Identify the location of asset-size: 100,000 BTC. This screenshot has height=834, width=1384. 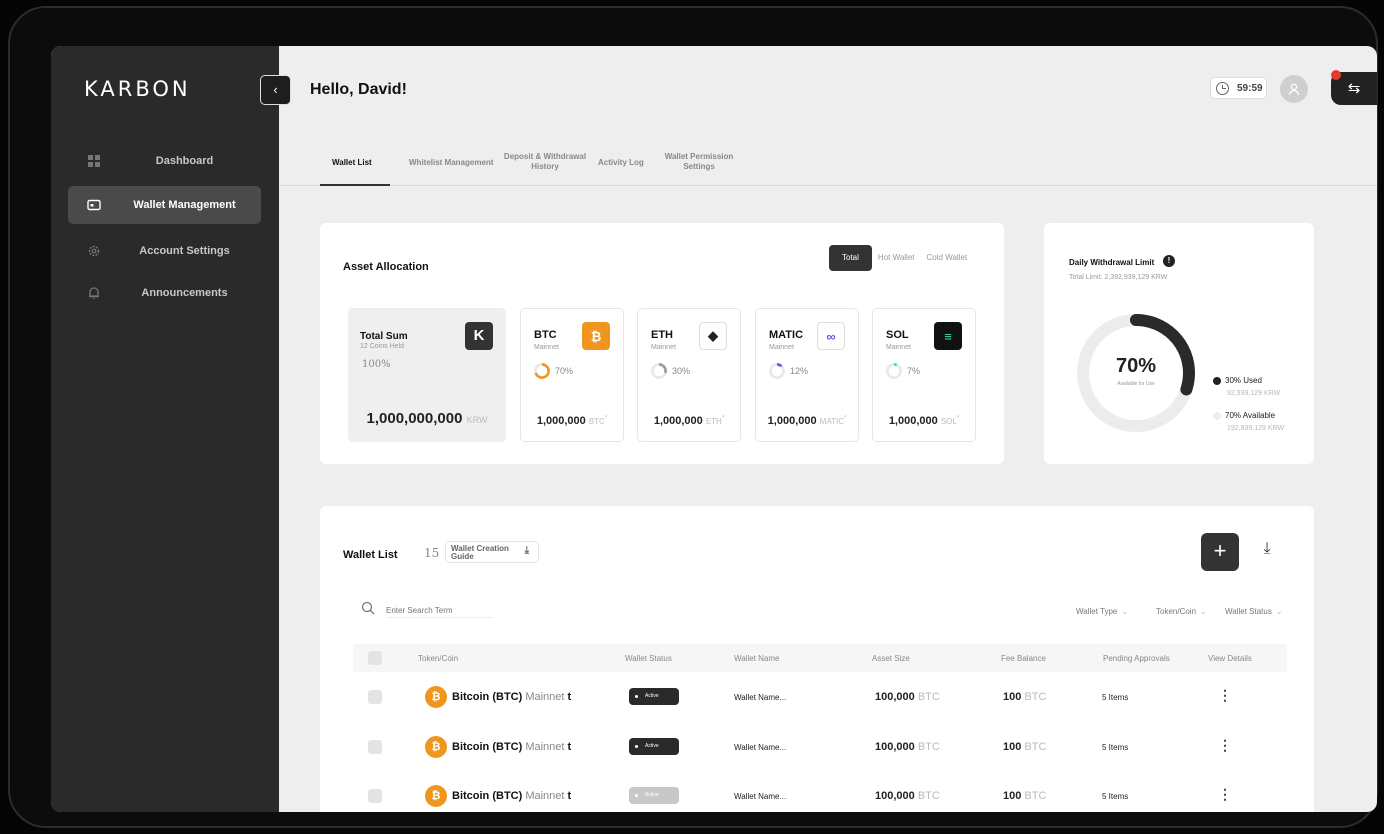
(907, 697).